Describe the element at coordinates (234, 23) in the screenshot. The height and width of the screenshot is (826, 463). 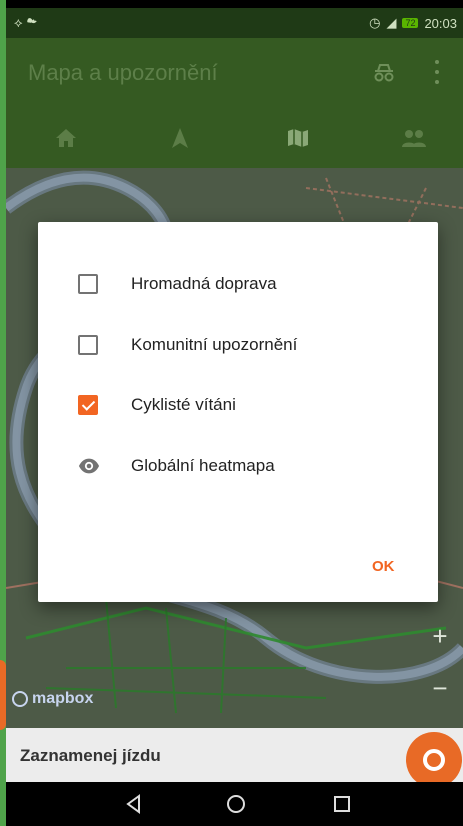
I see `status-bar: ⟡☁ ◷ ◢ 72 20:03` at that location.